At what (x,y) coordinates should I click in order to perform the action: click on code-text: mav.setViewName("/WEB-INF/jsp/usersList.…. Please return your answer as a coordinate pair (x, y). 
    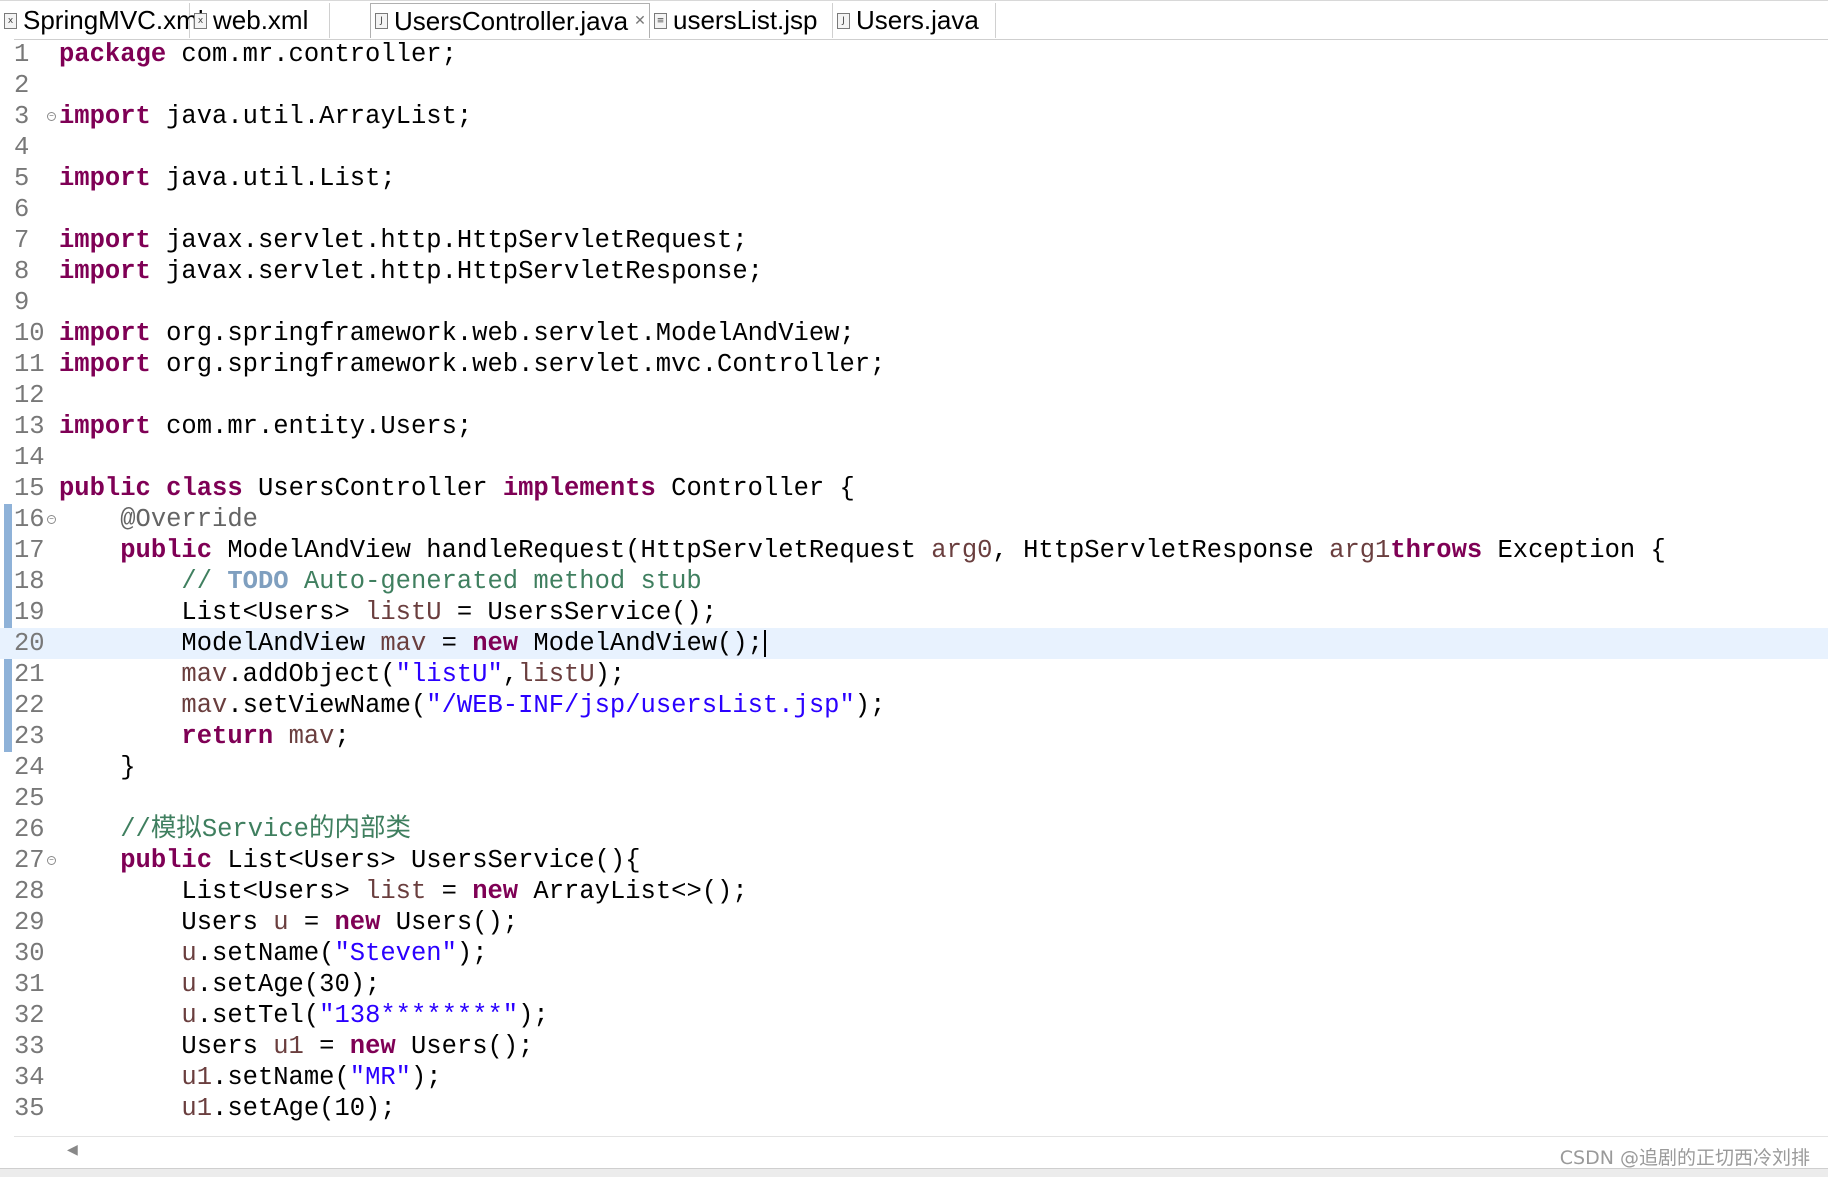
    Looking at the image, I should click on (472, 705).